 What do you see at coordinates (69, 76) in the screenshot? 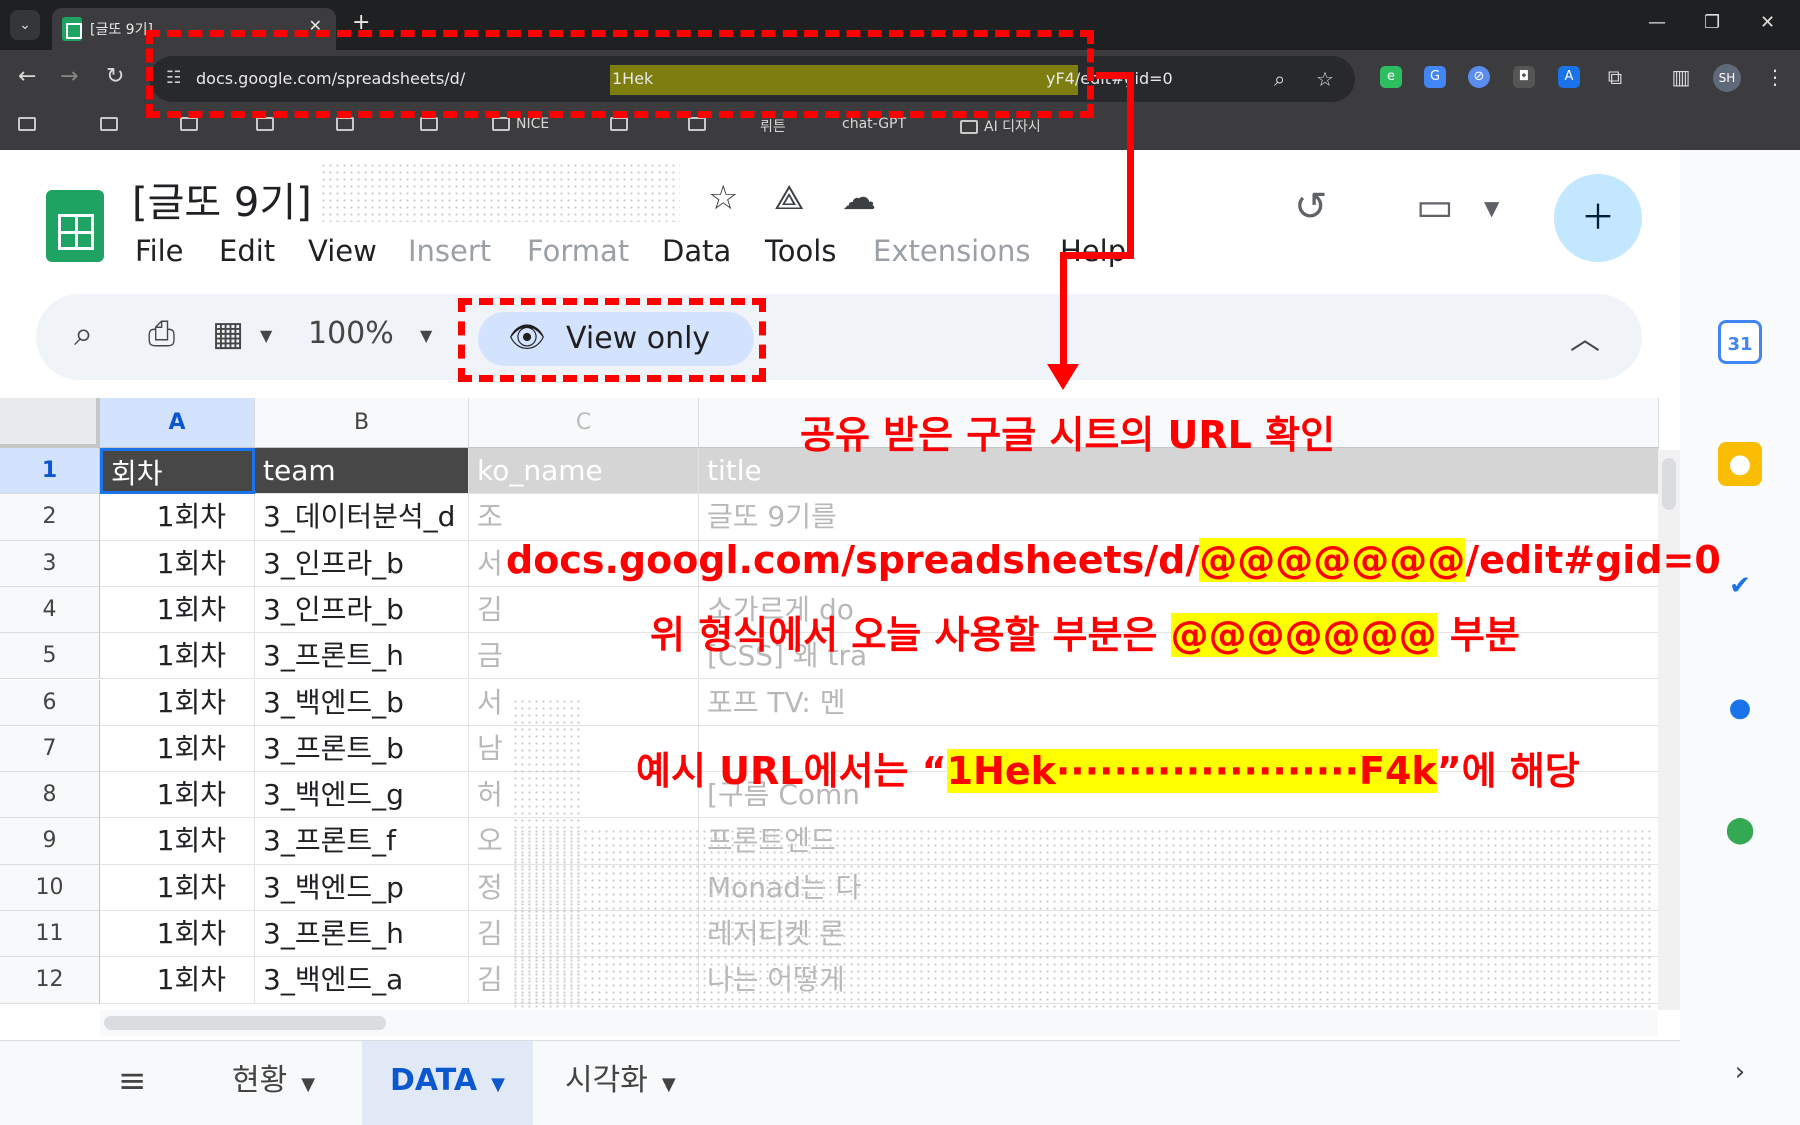
I see `forward-icon: →` at bounding box center [69, 76].